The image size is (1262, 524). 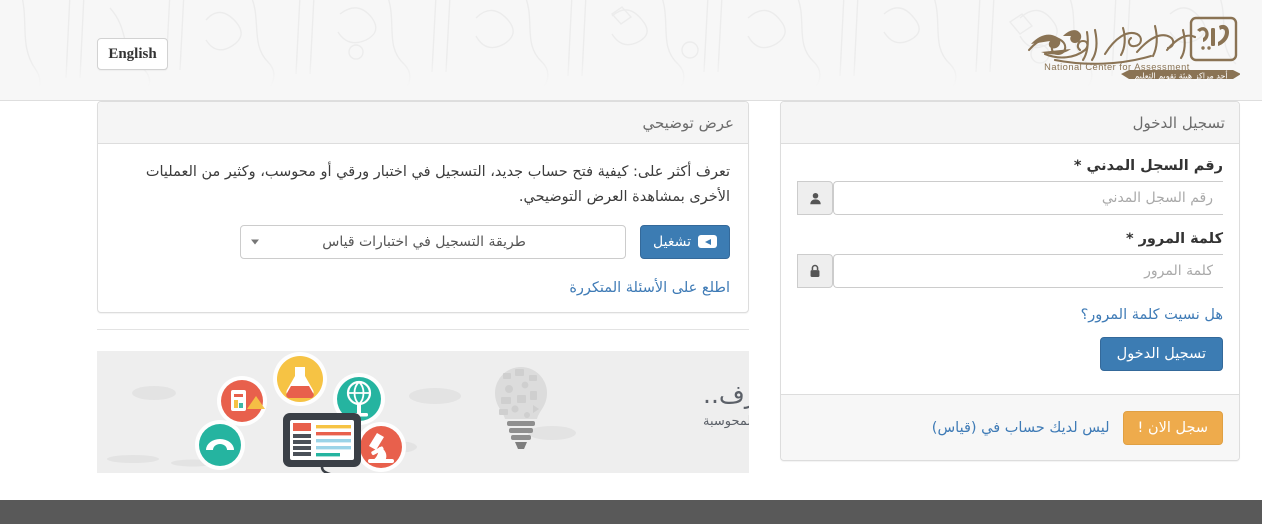 I want to click on demo-controls-row: تشغيل طريقة التسجيل في اختبارات قياس, so click(x=423, y=241).